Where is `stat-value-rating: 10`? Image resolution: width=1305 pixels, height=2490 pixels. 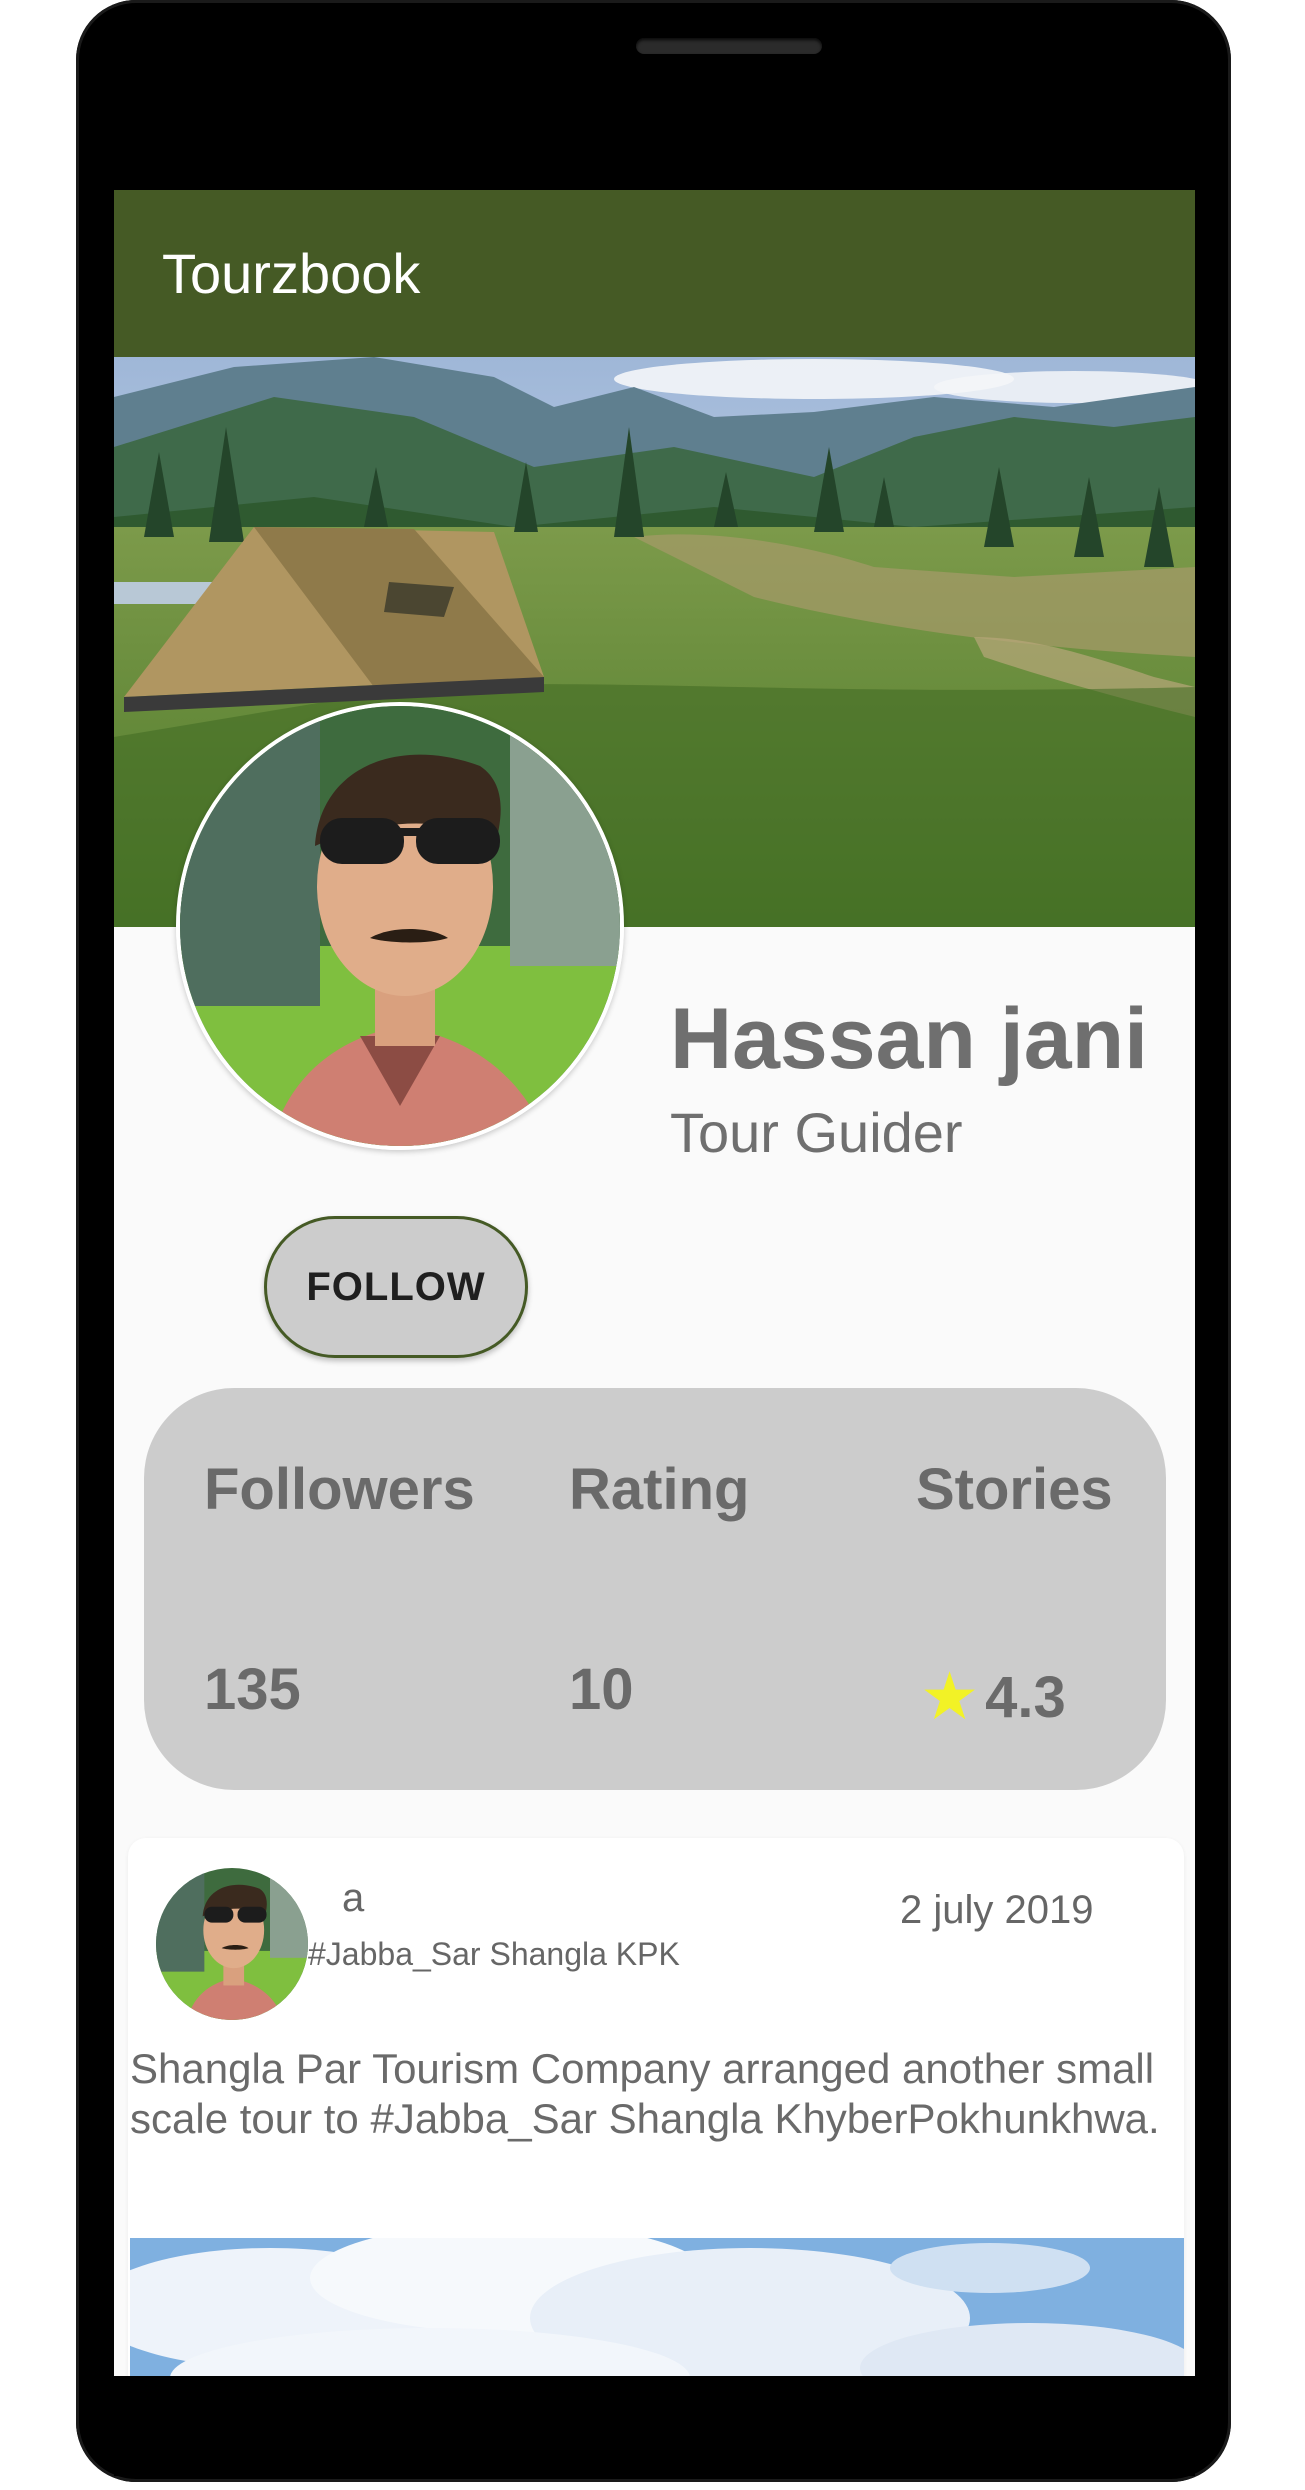
stat-value-rating: 10 is located at coordinates (601, 1689).